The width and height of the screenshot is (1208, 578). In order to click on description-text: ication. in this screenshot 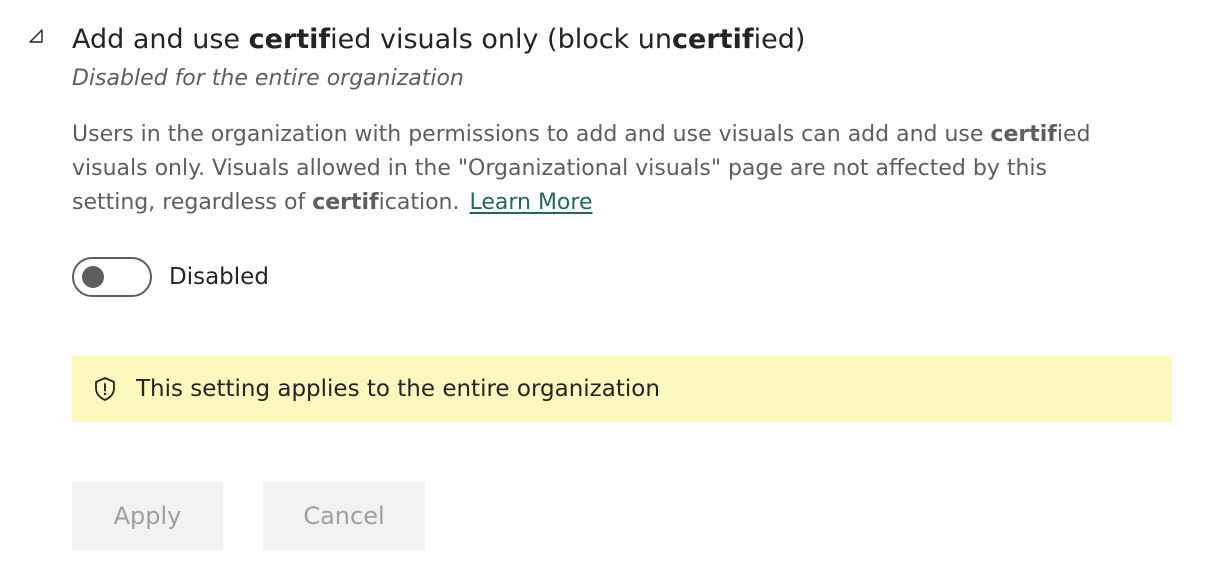, I will do `click(419, 202)`.